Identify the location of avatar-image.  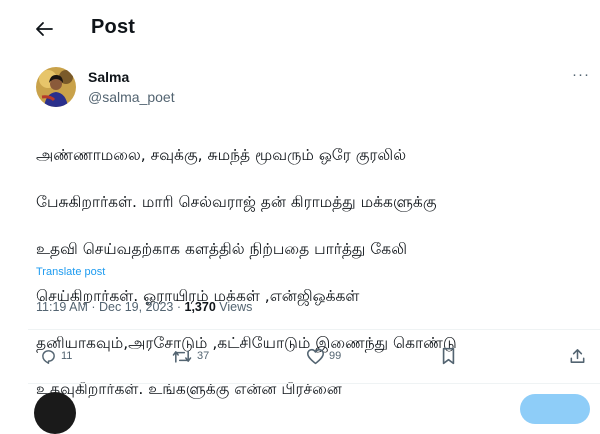
(56, 87).